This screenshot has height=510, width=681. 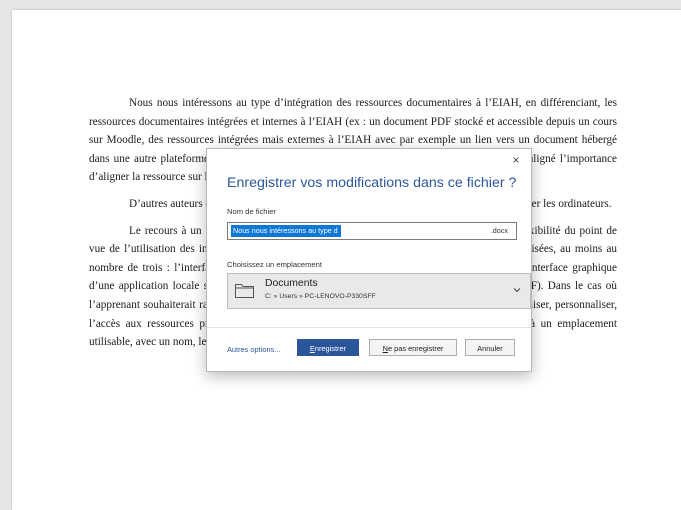 What do you see at coordinates (291, 283) in the screenshot?
I see `location-name: Documents` at bounding box center [291, 283].